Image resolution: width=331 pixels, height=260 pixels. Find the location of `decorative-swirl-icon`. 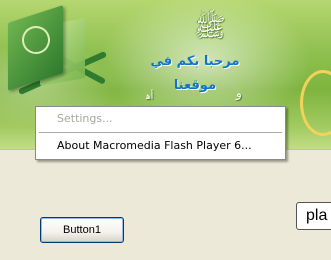

decorative-swirl-icon is located at coordinates (315, 103).